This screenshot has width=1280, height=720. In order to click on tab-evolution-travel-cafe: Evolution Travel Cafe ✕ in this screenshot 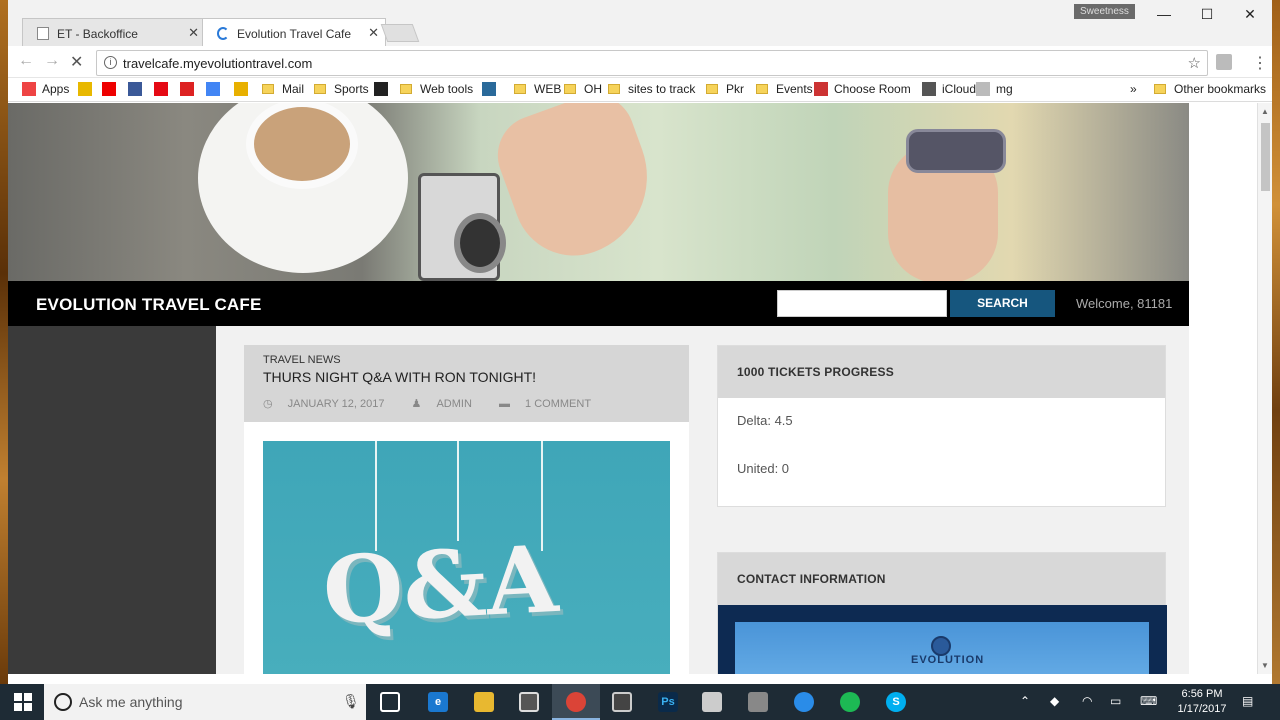, I will do `click(294, 32)`.